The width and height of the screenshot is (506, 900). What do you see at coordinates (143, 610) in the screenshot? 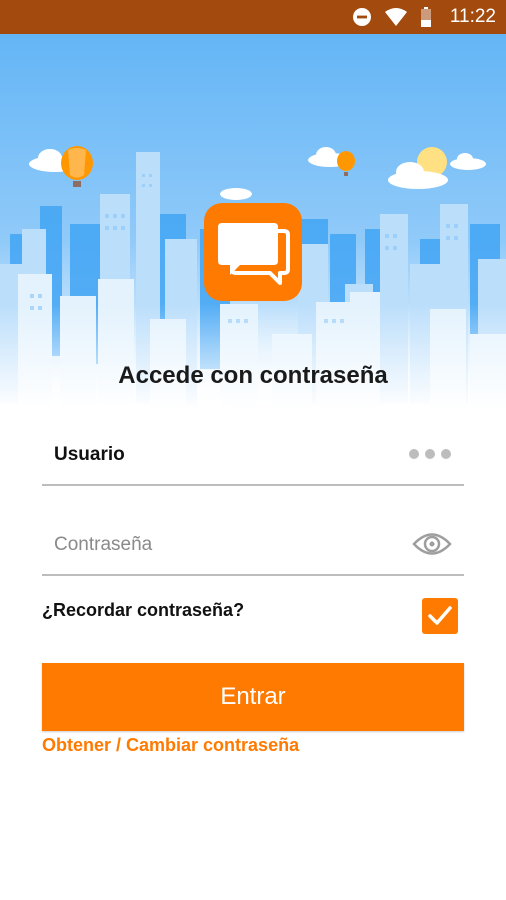
I see `remember-password-label: ¿Recordar contraseña?` at bounding box center [143, 610].